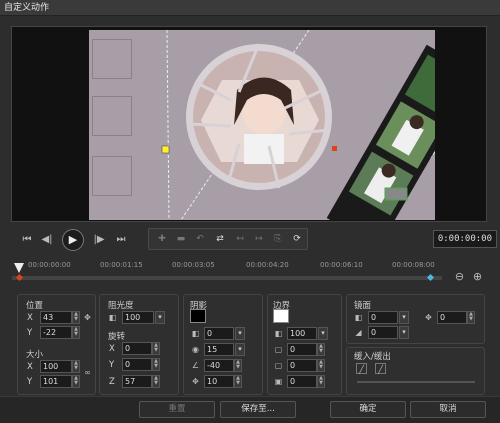 The height and width of the screenshot is (423, 500). What do you see at coordinates (281, 316) in the screenshot?
I see `border-color-swatch` at bounding box center [281, 316].